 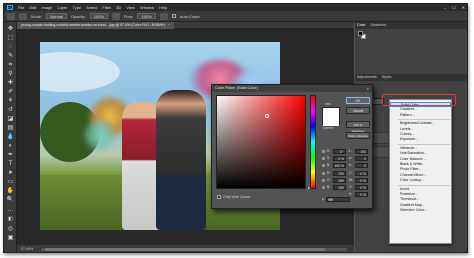 What do you see at coordinates (361, 187) in the screenshot?
I see `input-y: 0 %` at bounding box center [361, 187].